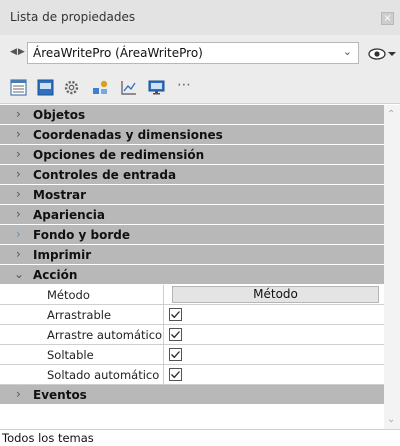  I want to click on property-row-metodo: Método Método, so click(192, 295).